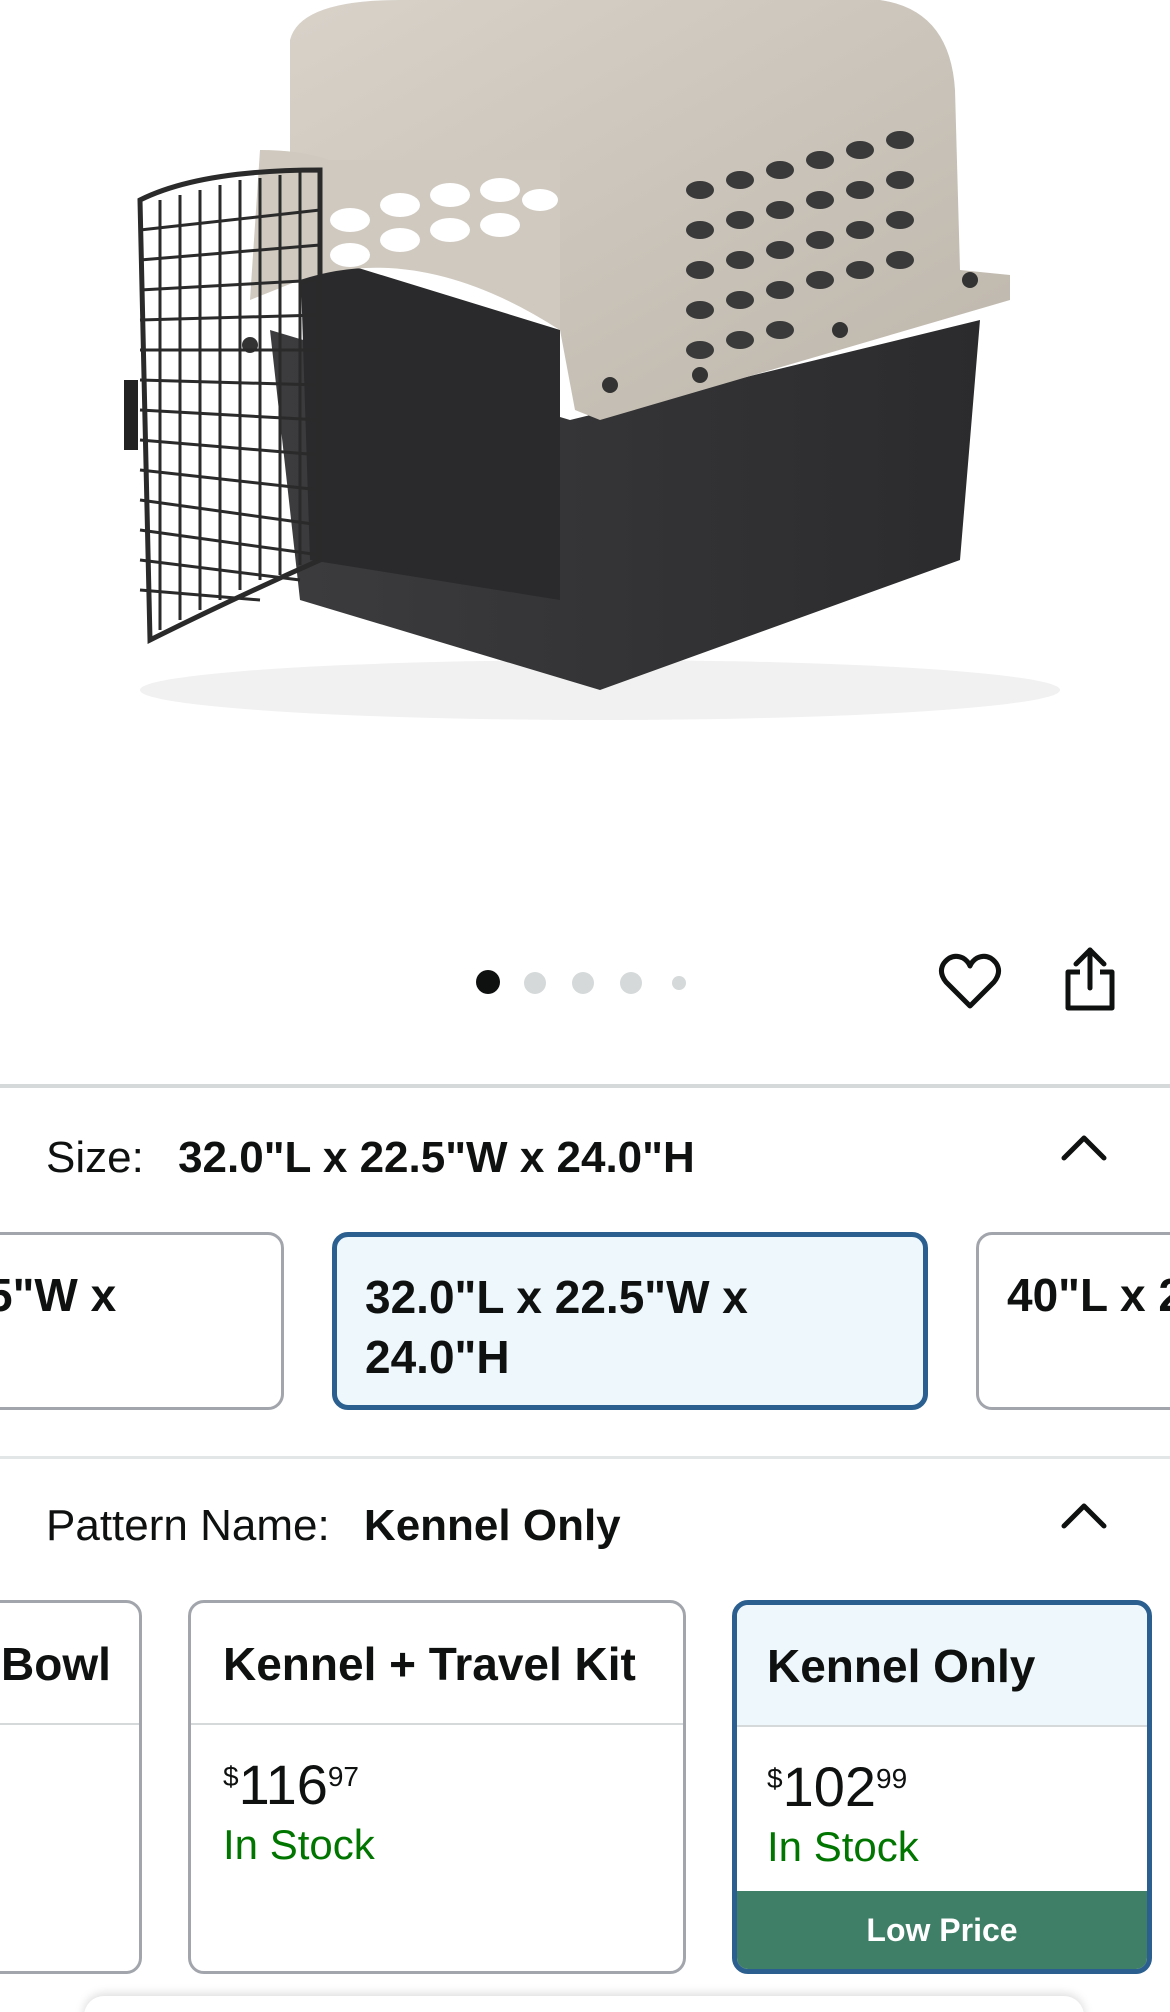  What do you see at coordinates (69, 1664) in the screenshot?
I see `pattern-option-title: Bowl` at bounding box center [69, 1664].